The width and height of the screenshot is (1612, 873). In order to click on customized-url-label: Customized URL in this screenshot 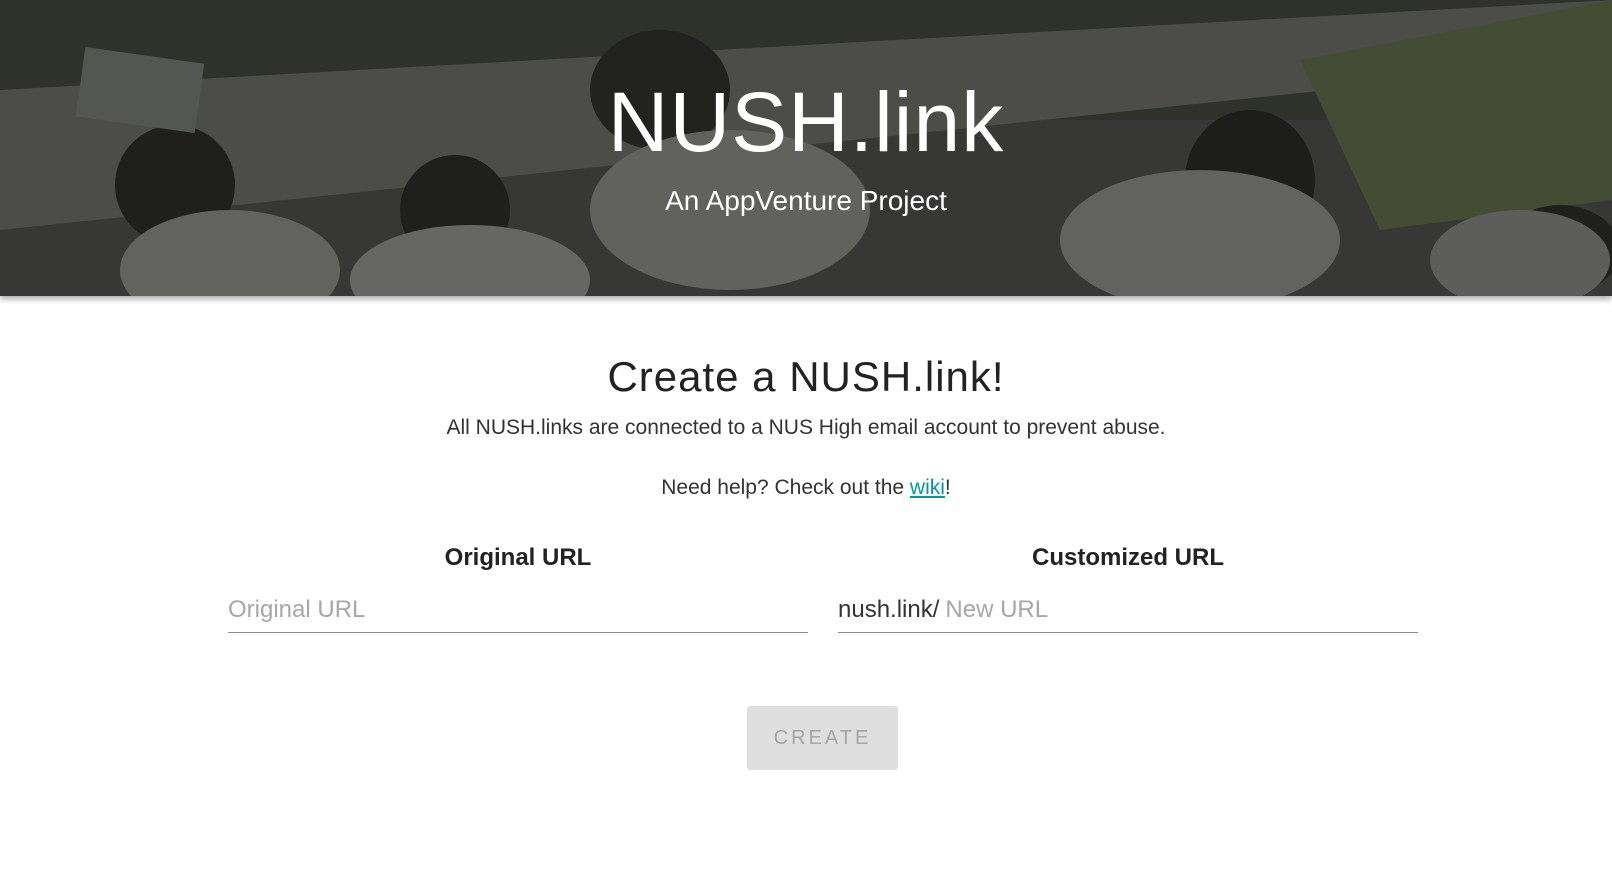, I will do `click(1128, 557)`.